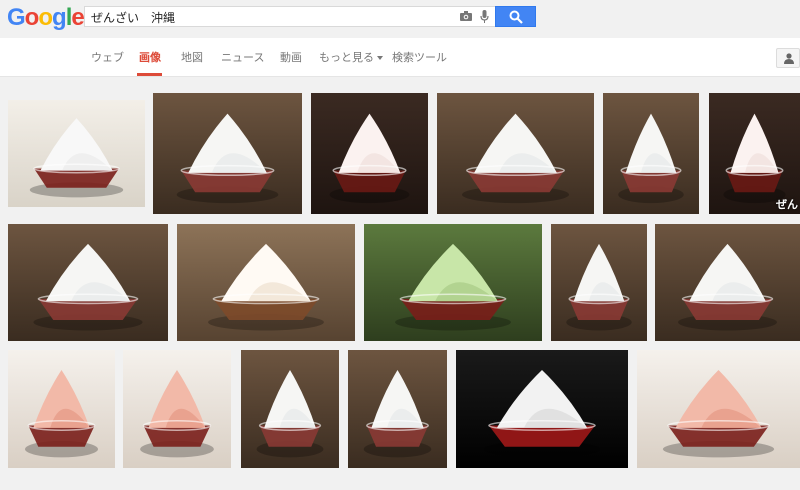 The width and height of the screenshot is (800, 490). I want to click on logo-letter: e, so click(77, 17).